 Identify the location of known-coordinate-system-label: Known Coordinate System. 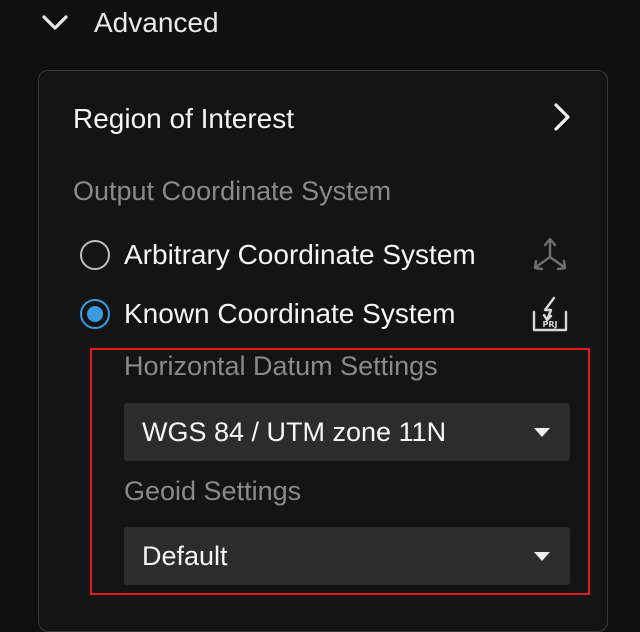
(290, 313).